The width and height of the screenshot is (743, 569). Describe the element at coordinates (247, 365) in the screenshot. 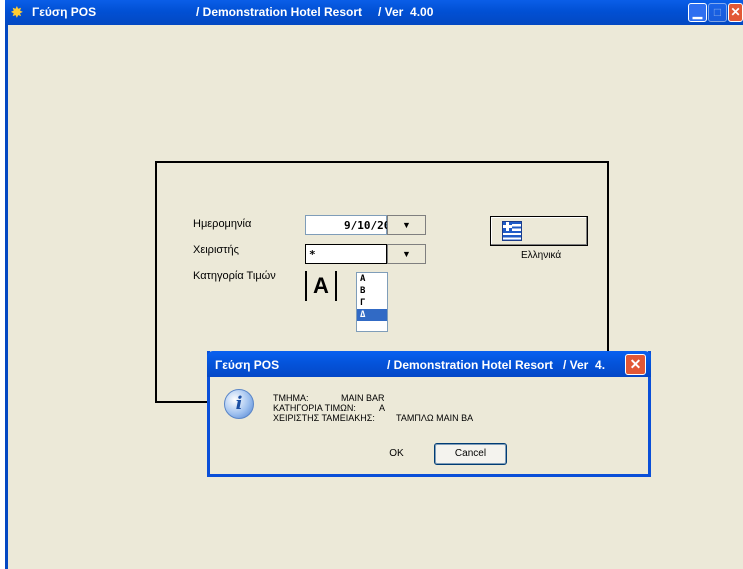

I see `dialog-app-title: Γεύση POS` at that location.